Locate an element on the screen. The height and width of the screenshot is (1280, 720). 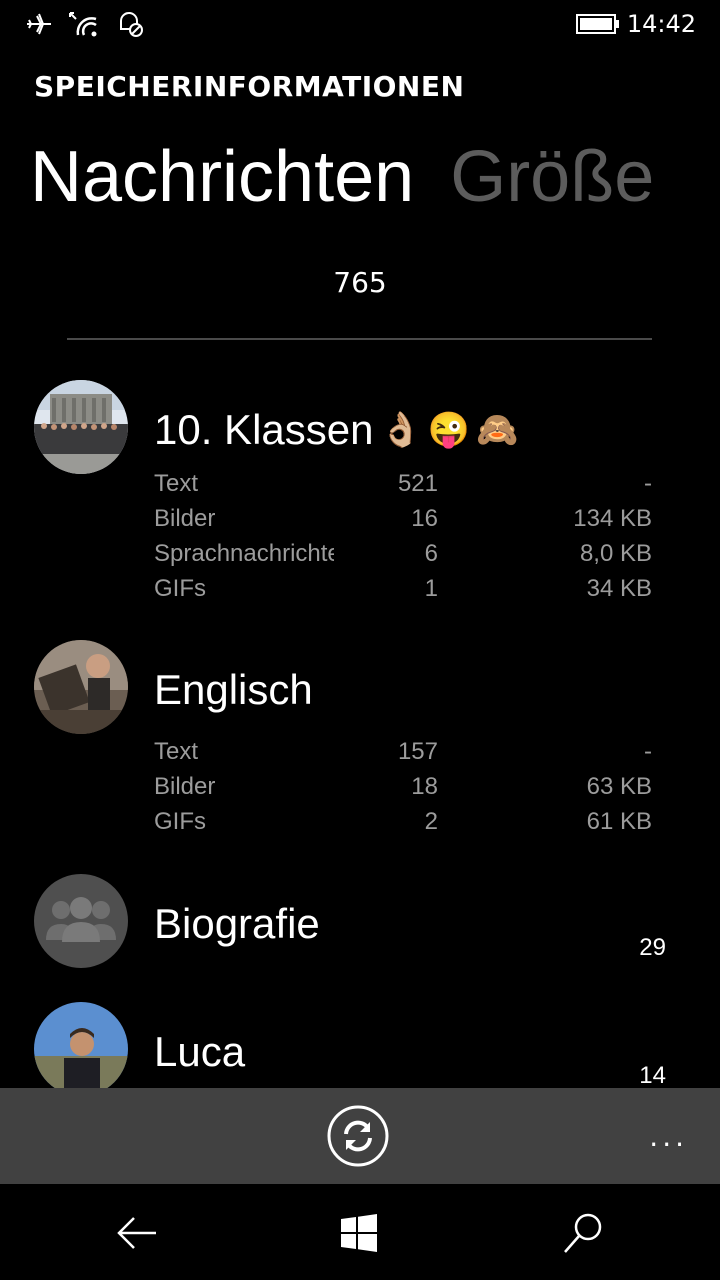
tab-groesse: Größe is located at coordinates (552, 177).